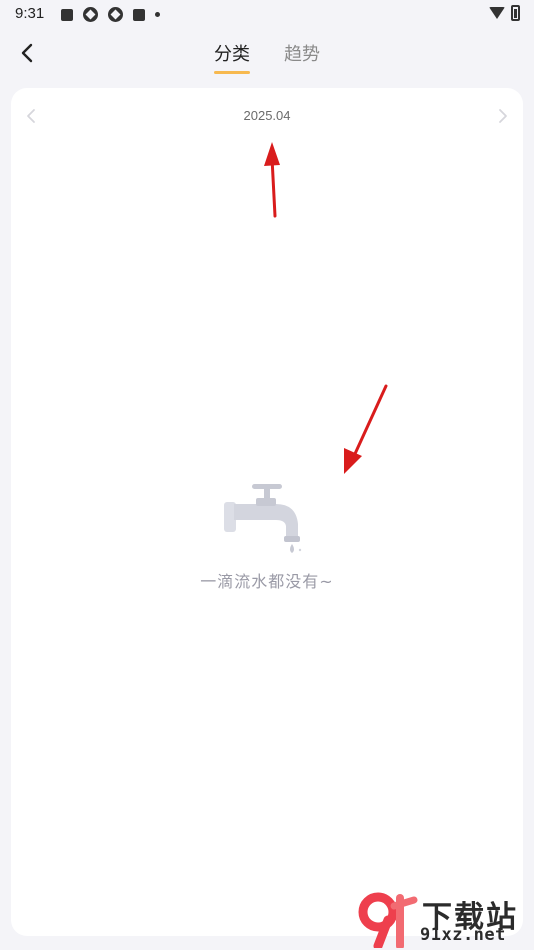 This screenshot has width=534, height=950. What do you see at coordinates (232, 54) in the screenshot?
I see `tab-category-label: 分类` at bounding box center [232, 54].